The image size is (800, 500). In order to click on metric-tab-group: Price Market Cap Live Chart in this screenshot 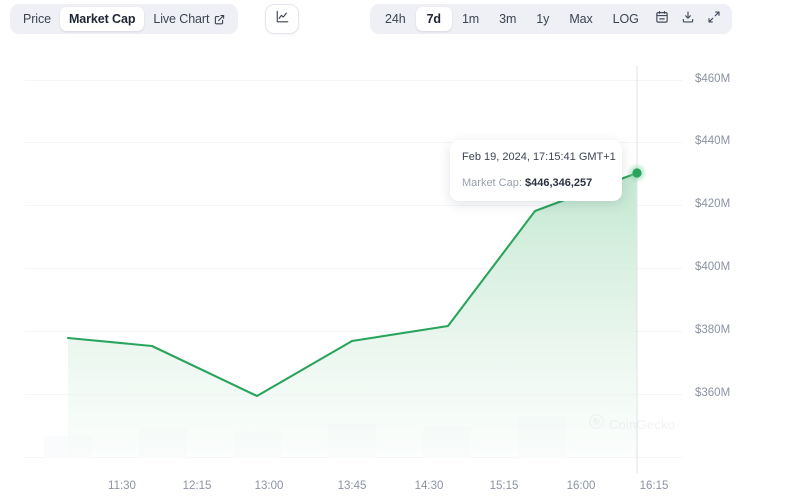, I will do `click(124, 19)`.